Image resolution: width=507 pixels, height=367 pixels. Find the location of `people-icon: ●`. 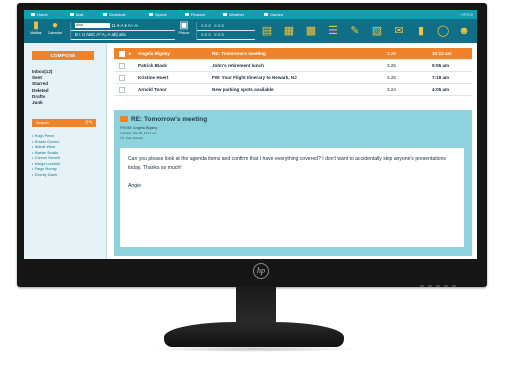

people-icon: ● is located at coordinates (55, 25).